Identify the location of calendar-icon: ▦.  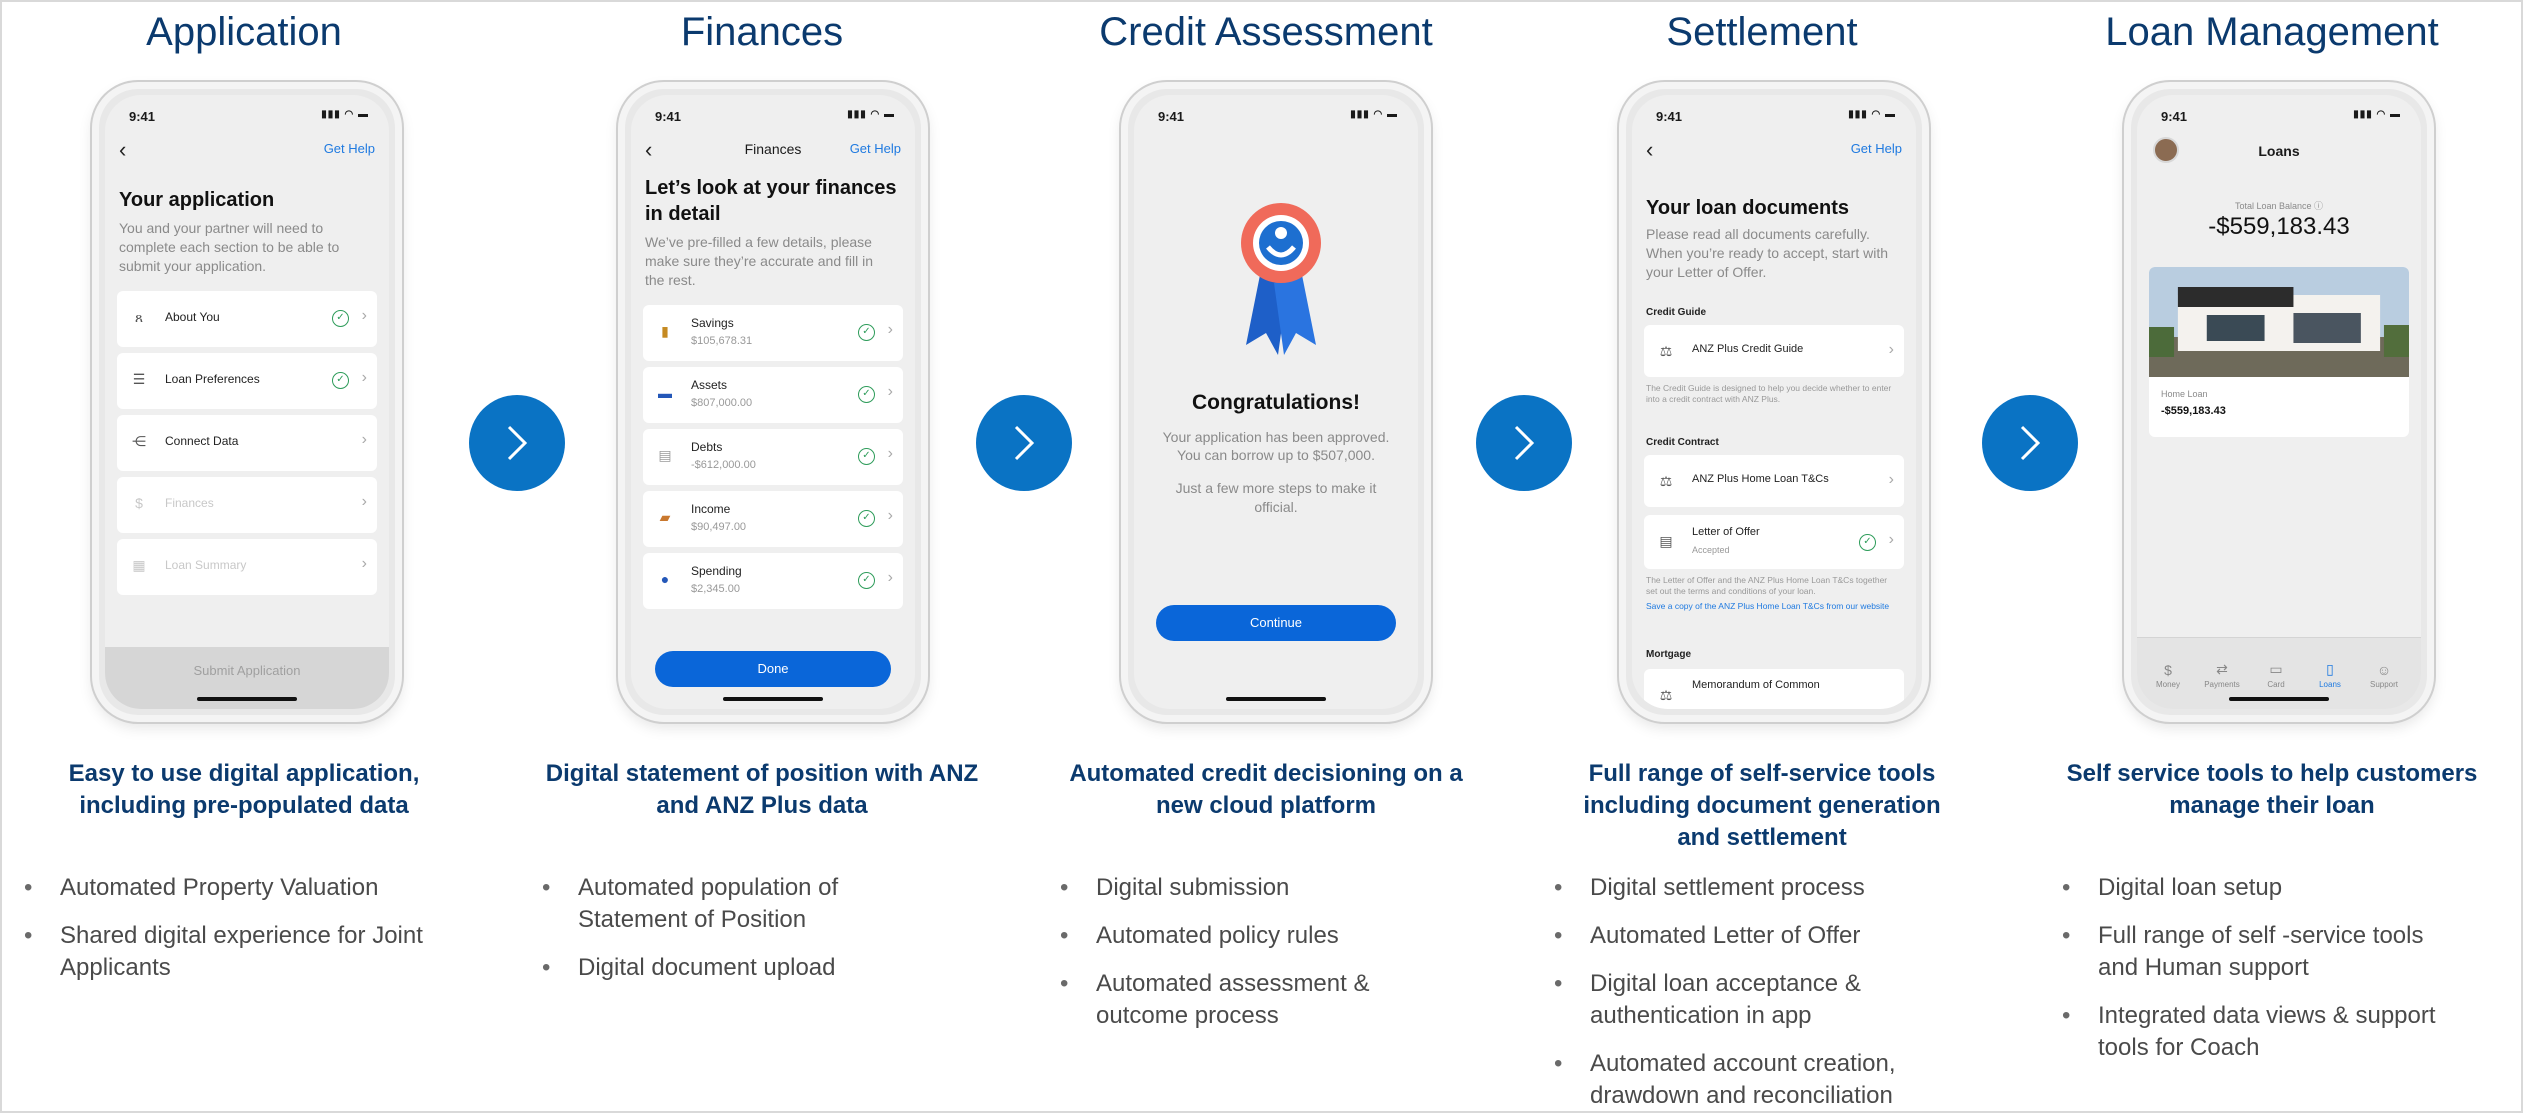
(139, 565).